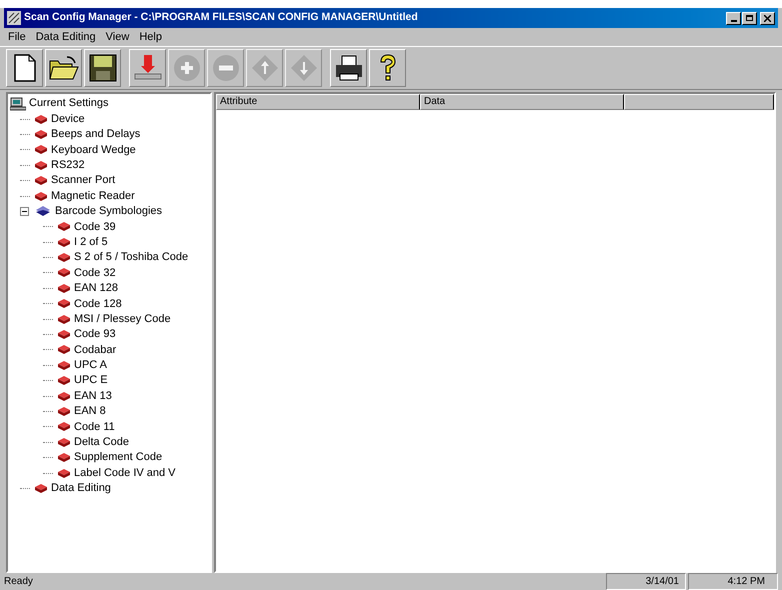 The height and width of the screenshot is (590, 782). Describe the element at coordinates (318, 102) in the screenshot. I see `column-header: Attribute` at that location.